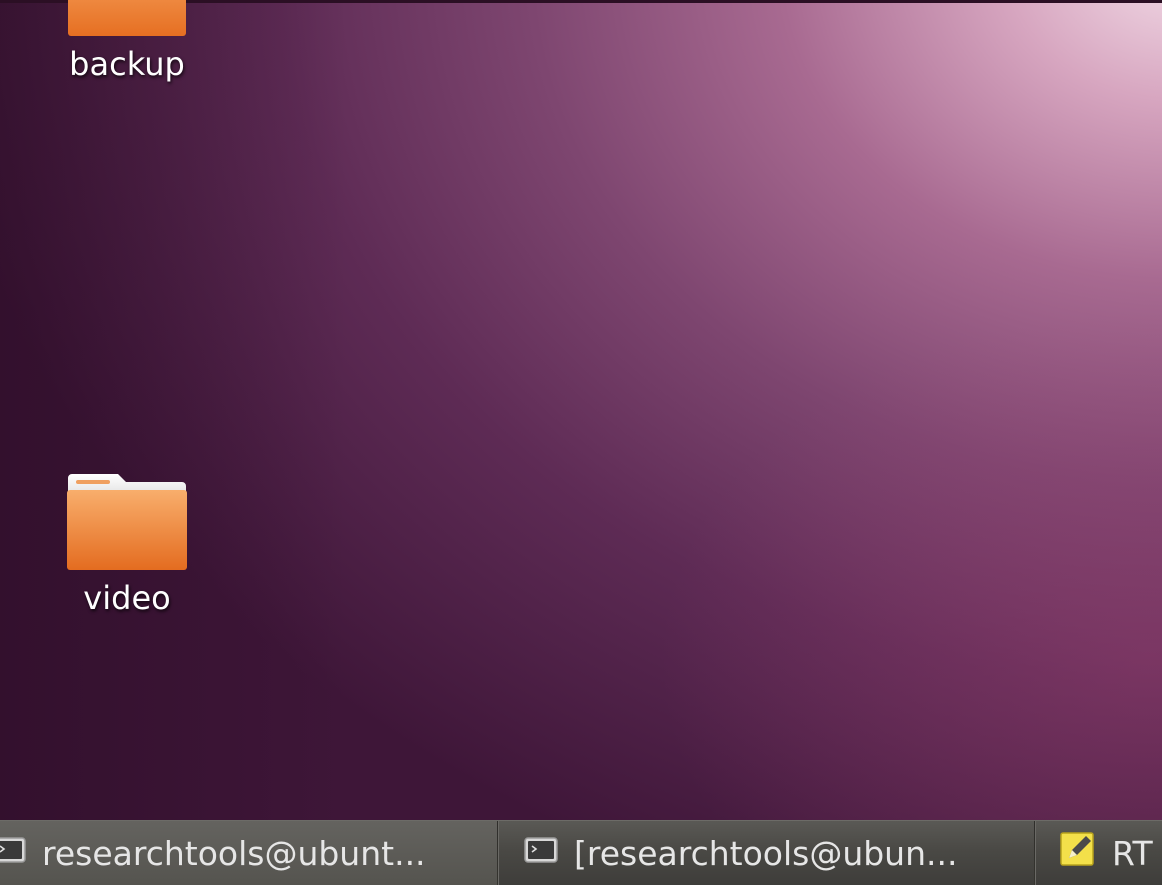  I want to click on taskbar-item-editor: RT, so click(1099, 853).